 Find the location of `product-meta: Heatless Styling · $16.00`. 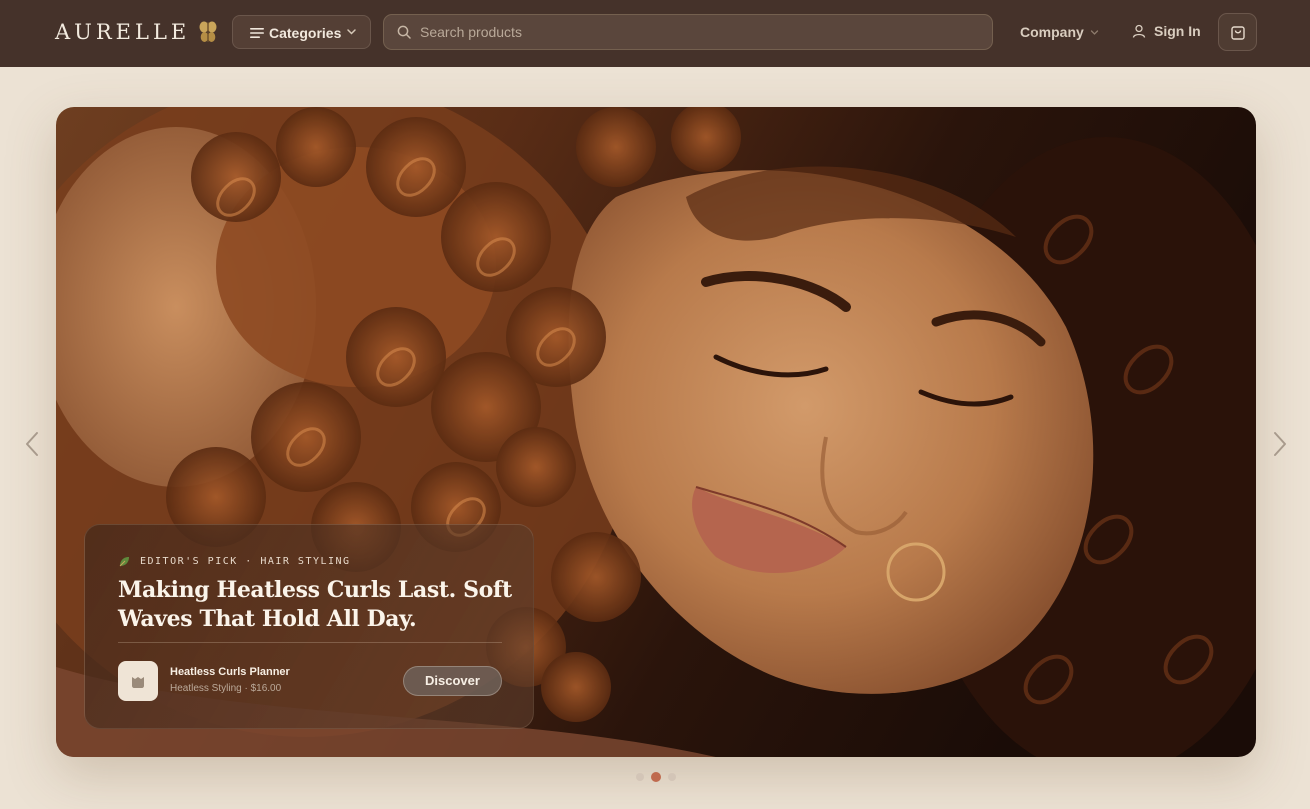

product-meta: Heatless Styling · $16.00 is located at coordinates (226, 688).